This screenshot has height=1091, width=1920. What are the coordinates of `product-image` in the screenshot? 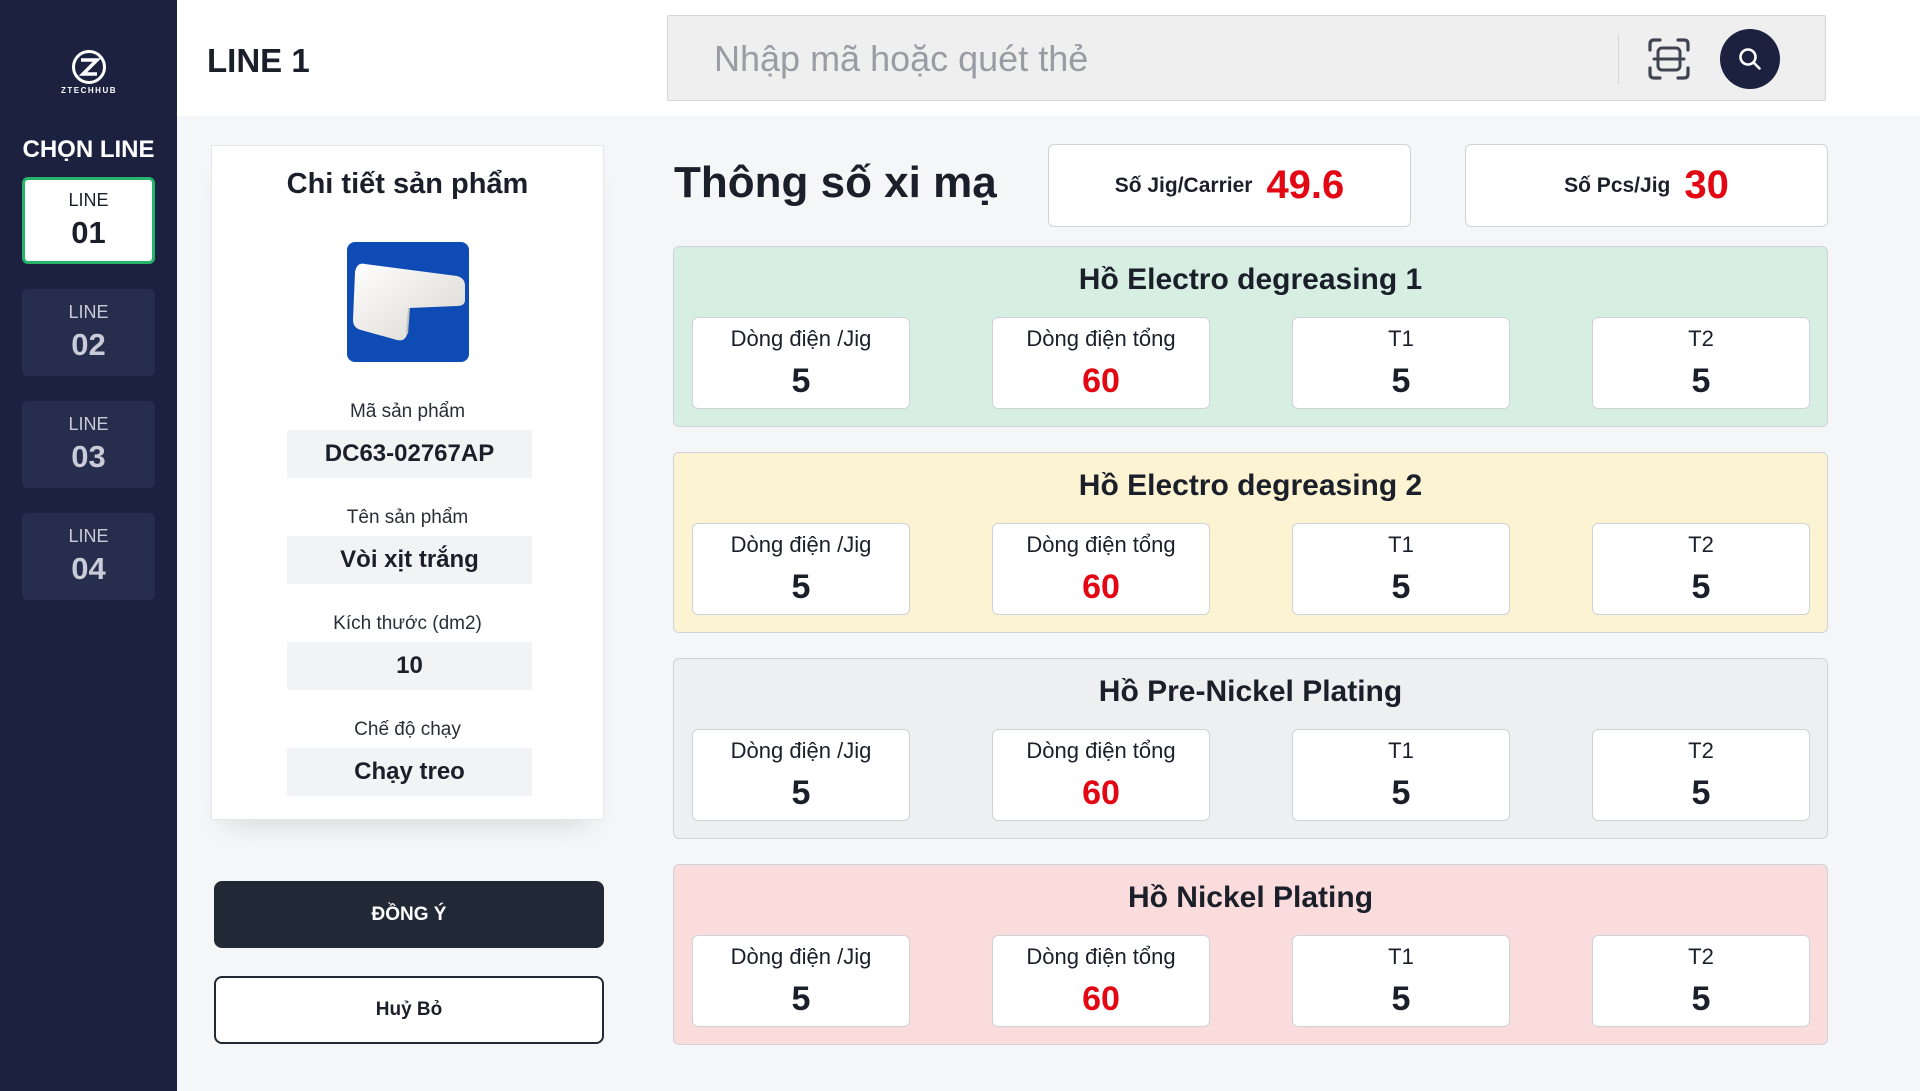 It's located at (408, 302).